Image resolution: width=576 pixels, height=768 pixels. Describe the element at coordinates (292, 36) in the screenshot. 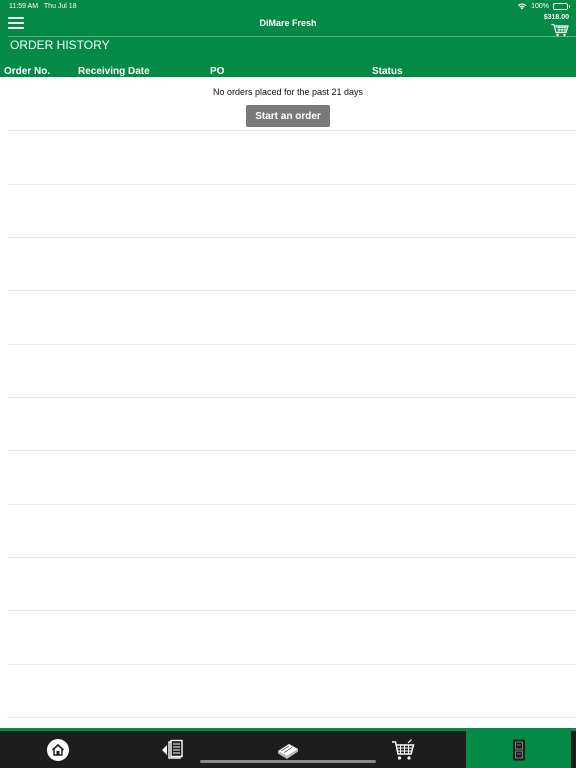

I see `header-divider` at that location.